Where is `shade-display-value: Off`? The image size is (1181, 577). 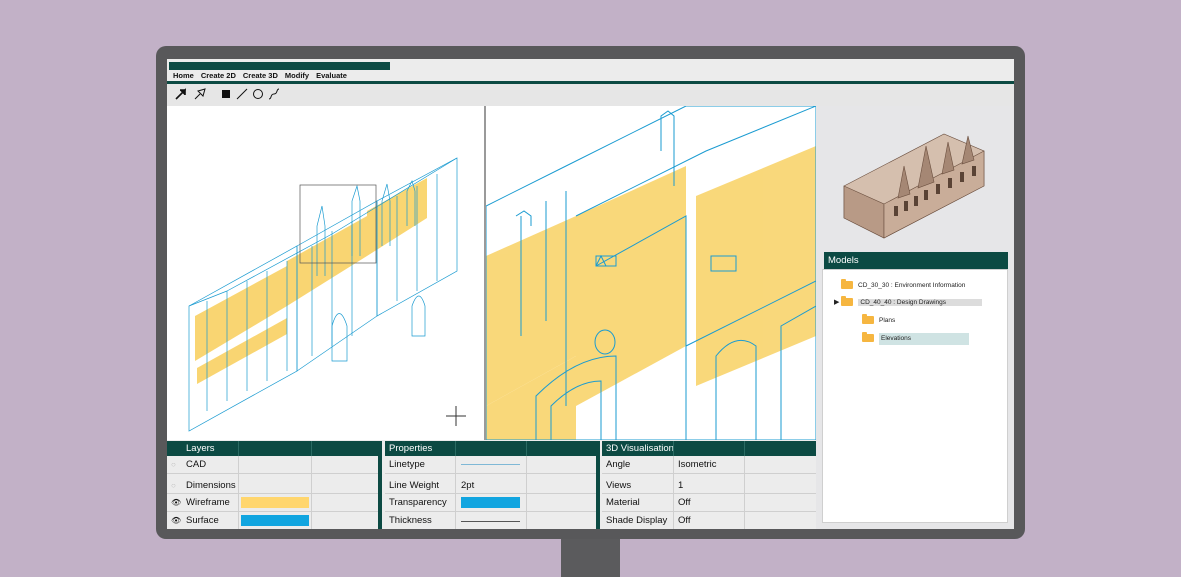
shade-display-value: Off is located at coordinates (684, 520).